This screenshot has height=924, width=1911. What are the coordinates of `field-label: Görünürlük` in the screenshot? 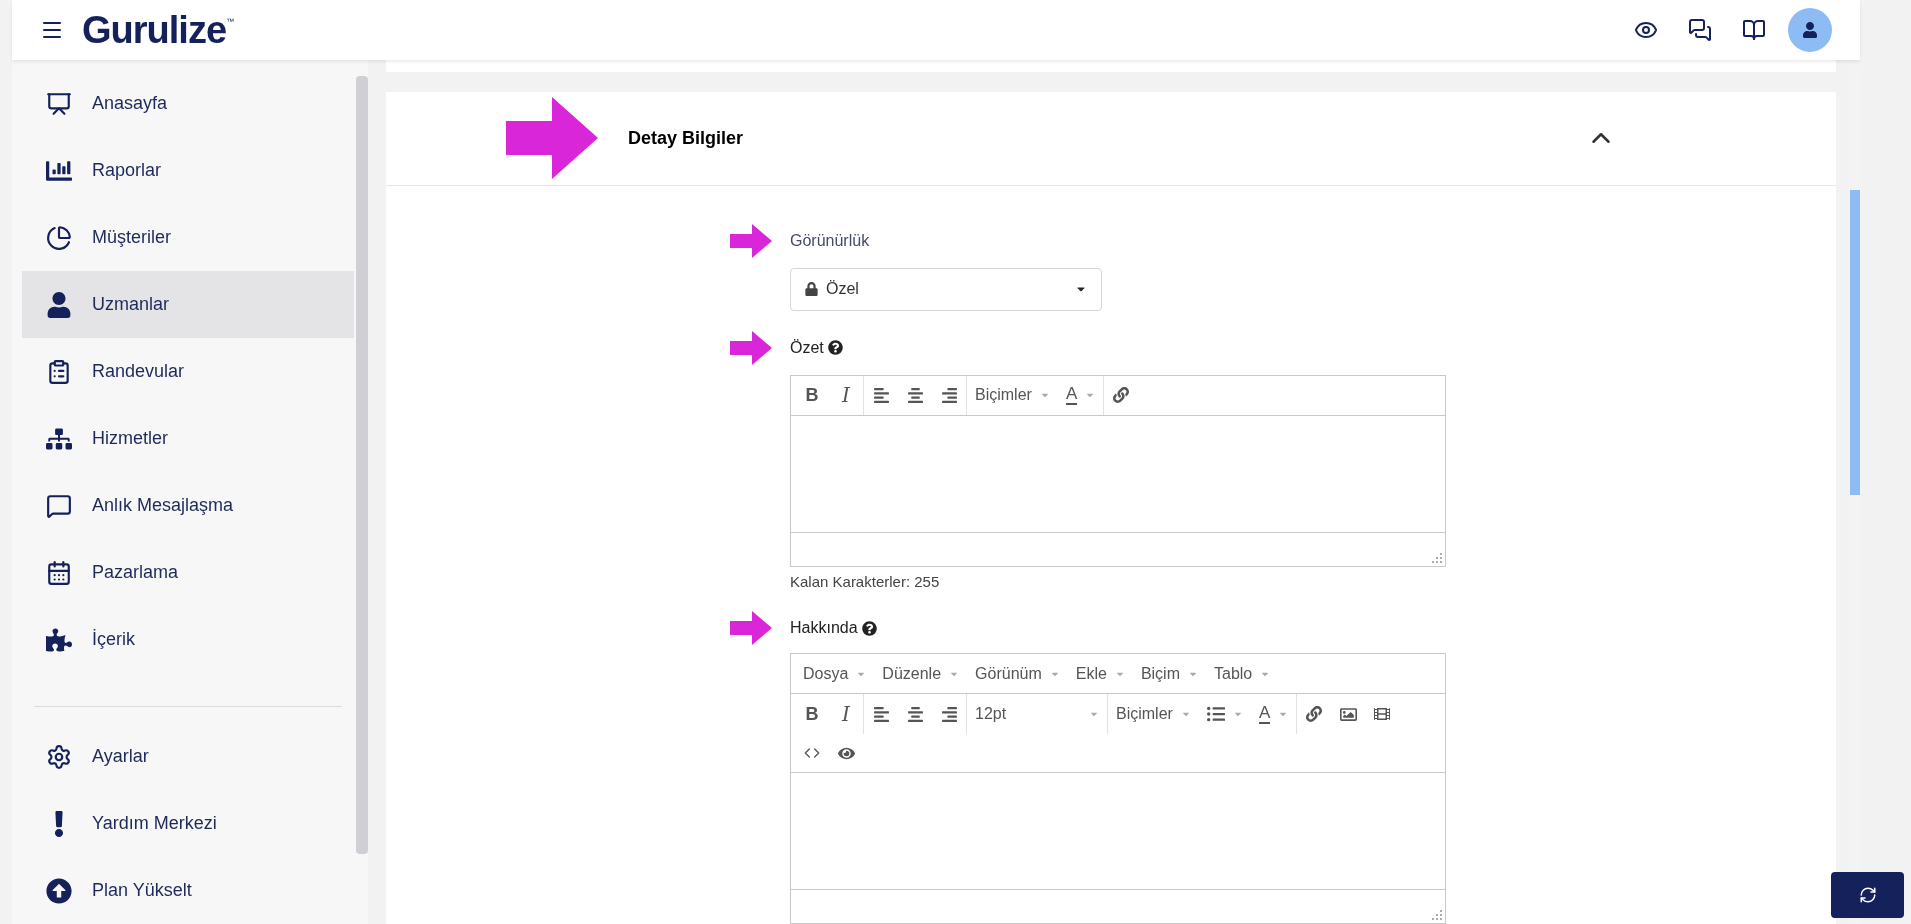 It's located at (830, 240).